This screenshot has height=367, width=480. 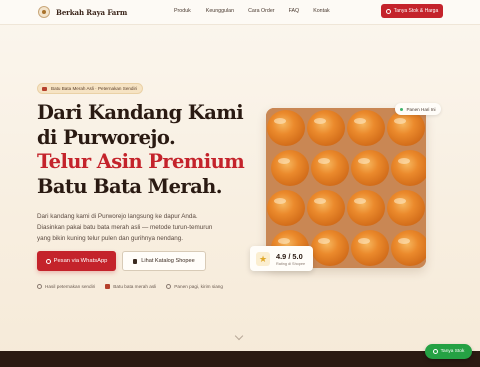 I want to click on feature-label: Hasil peternakan sendiri, so click(x=70, y=286).